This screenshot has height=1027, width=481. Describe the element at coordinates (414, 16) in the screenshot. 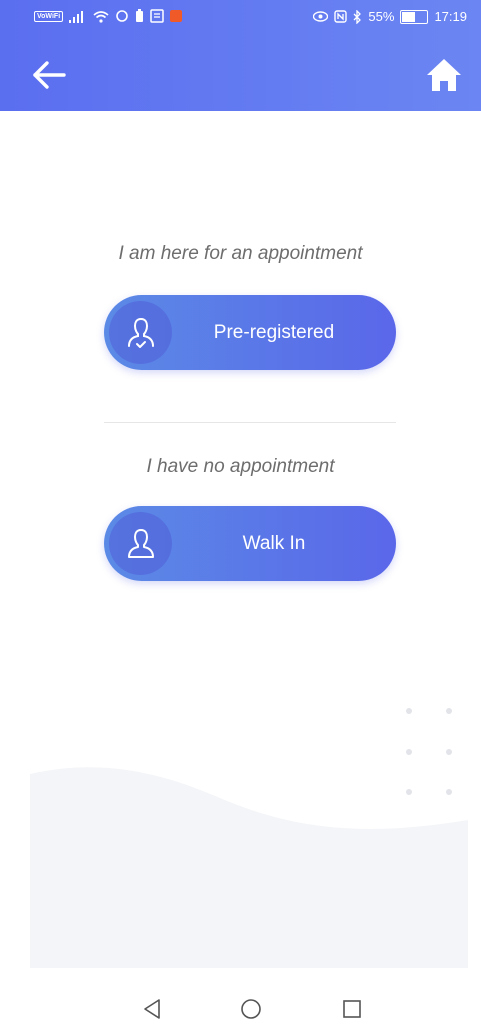

I see `battery-icon` at that location.